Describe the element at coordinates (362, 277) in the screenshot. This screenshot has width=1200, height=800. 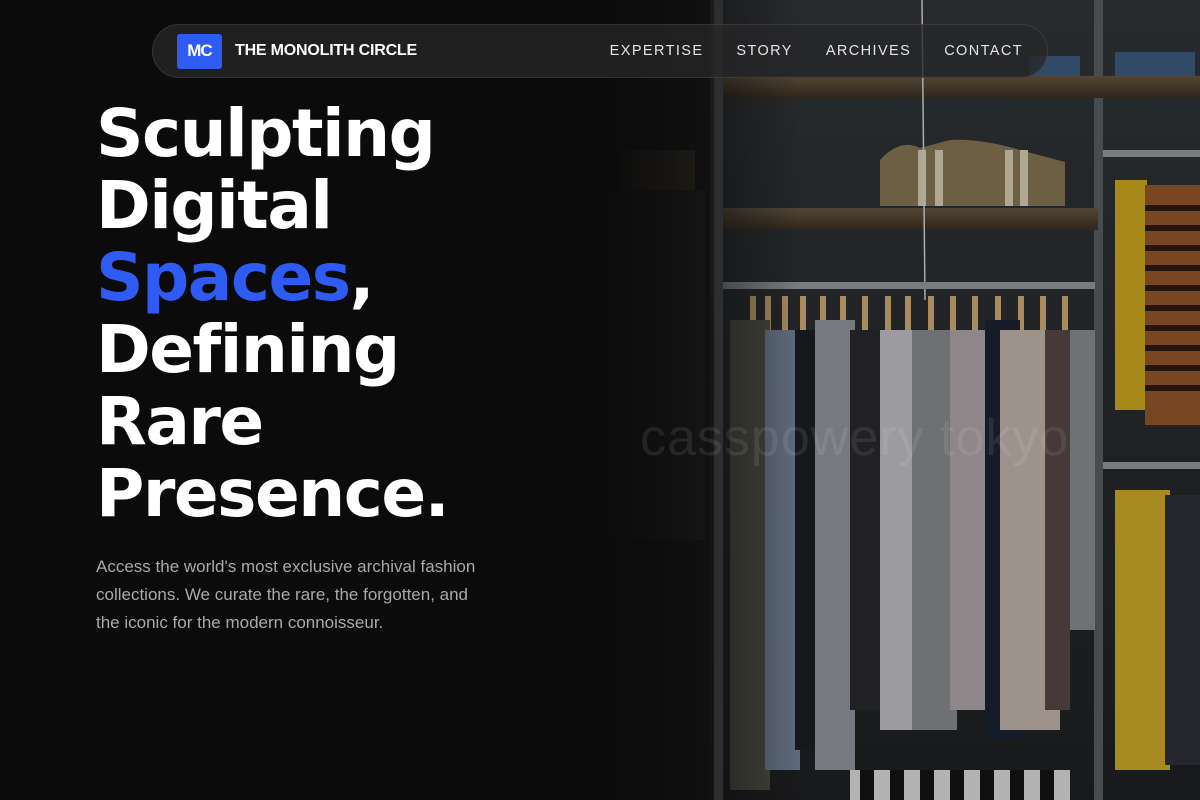
I see `headline-comma: ,` at that location.